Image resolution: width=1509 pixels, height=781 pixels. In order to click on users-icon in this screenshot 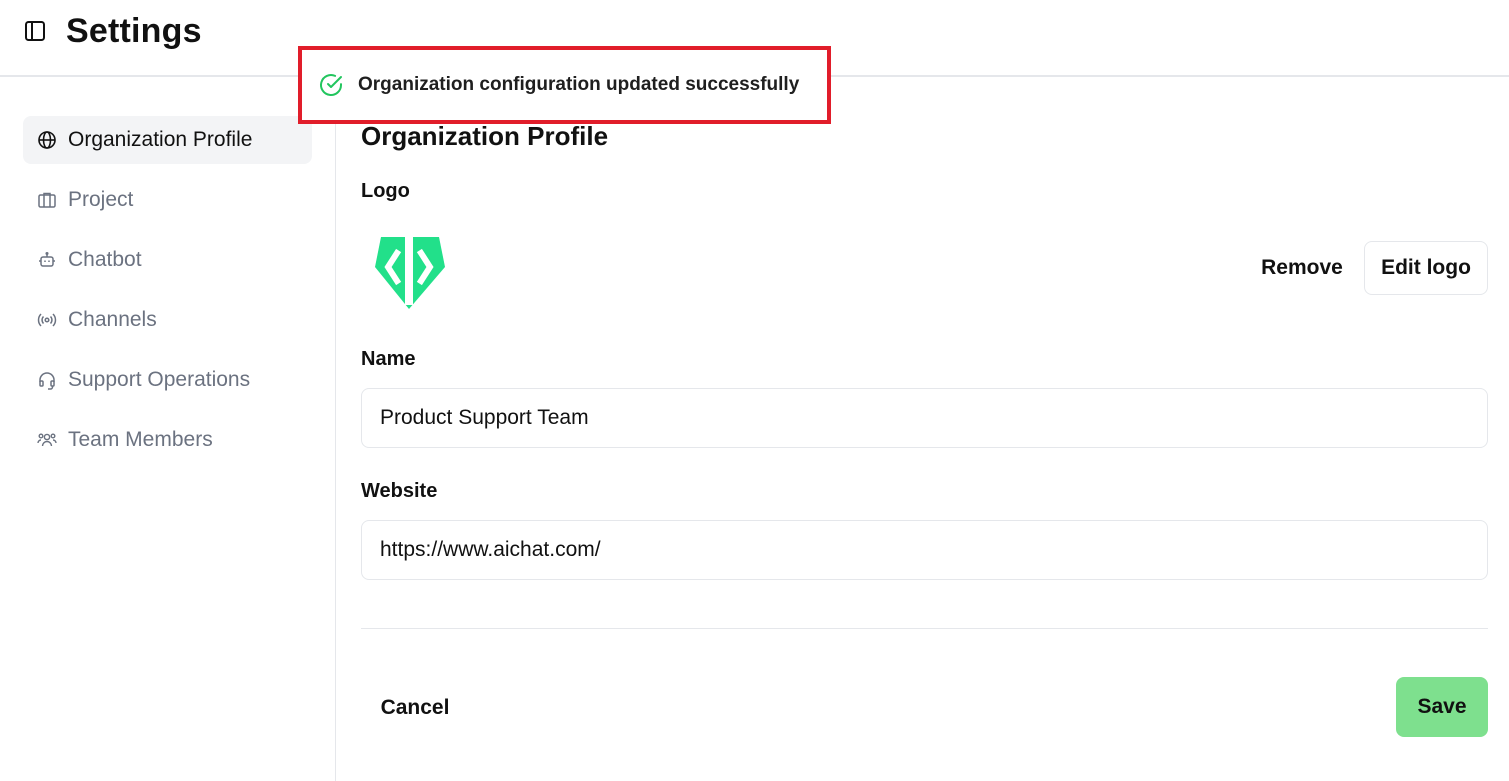, I will do `click(47, 440)`.